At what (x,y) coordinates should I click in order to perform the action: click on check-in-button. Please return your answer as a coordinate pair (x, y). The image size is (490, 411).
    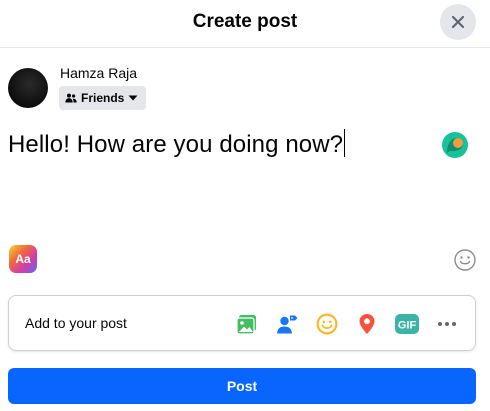
    Looking at the image, I should click on (367, 324).